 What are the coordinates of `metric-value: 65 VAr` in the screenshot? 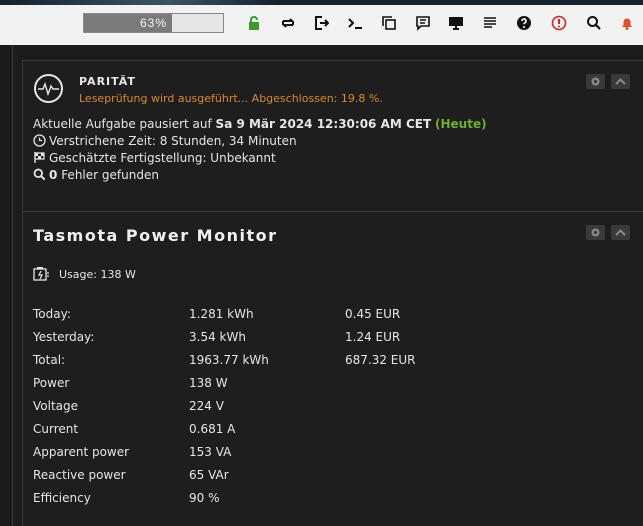 It's located at (209, 475).